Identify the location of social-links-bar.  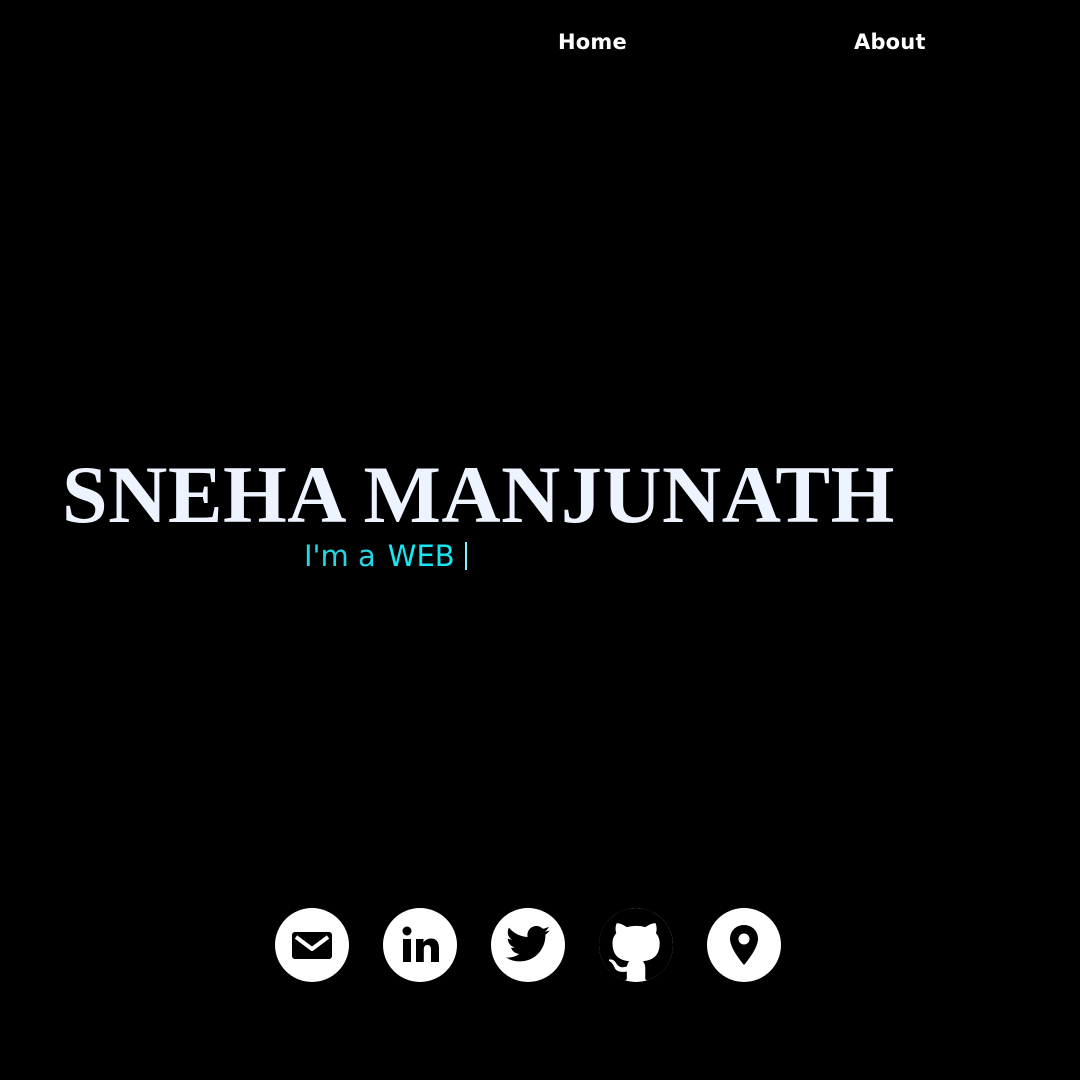
(528, 945).